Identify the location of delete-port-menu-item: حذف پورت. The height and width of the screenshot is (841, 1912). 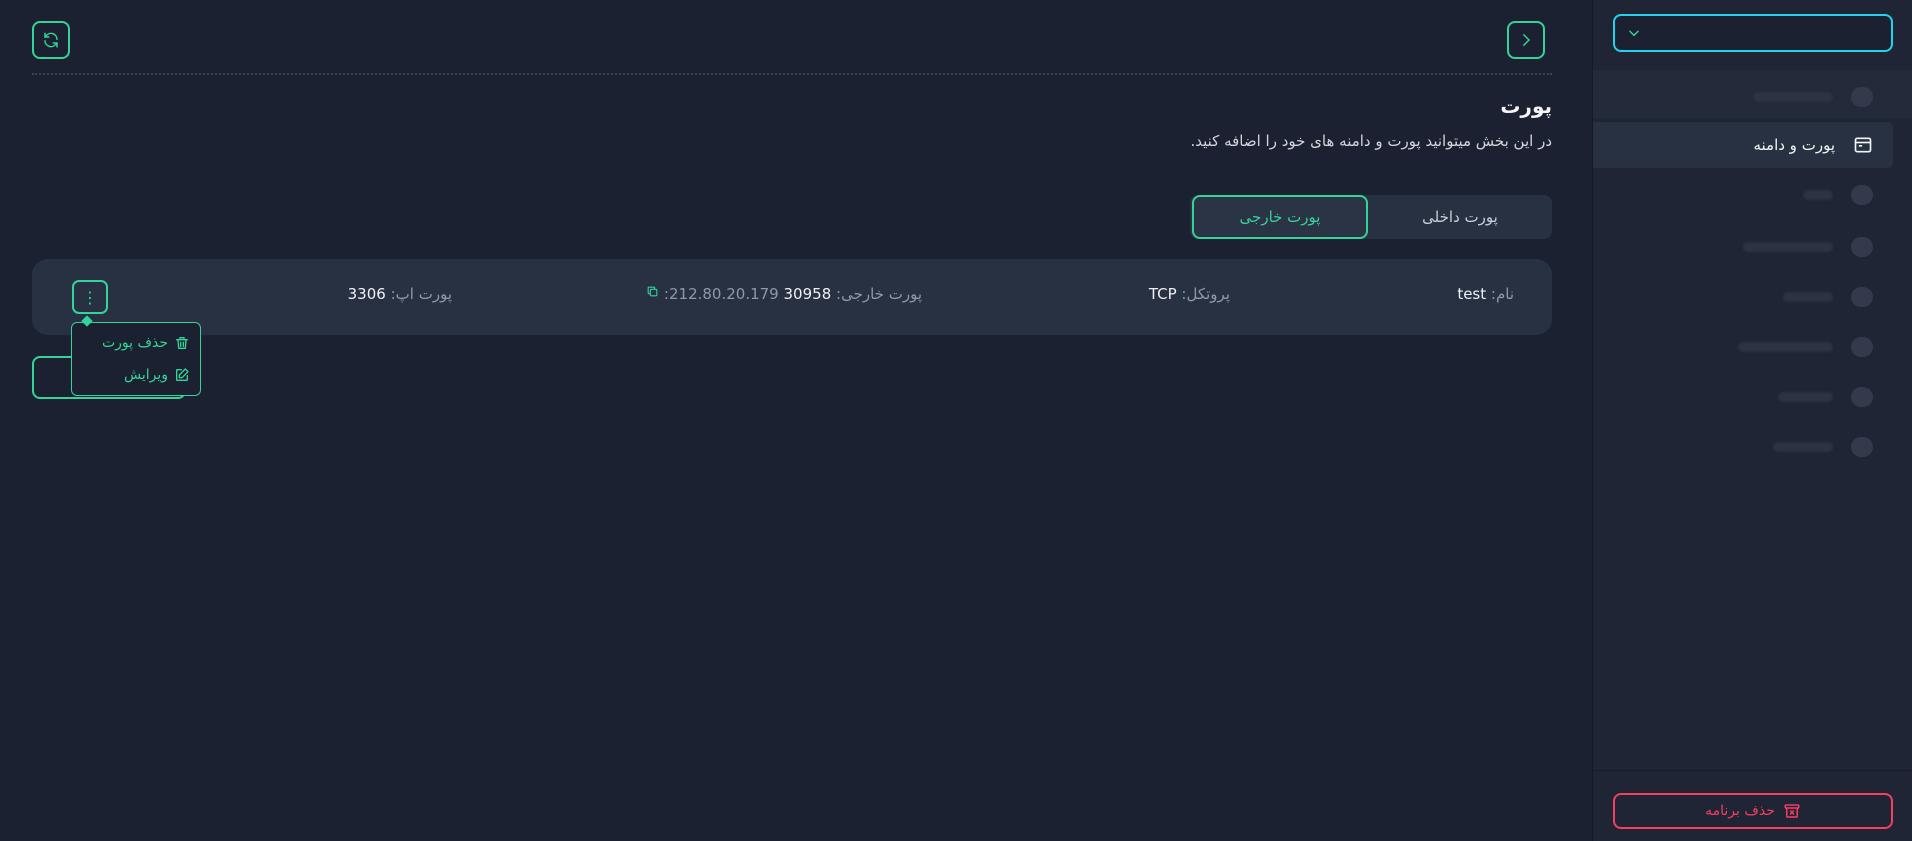
(146, 343).